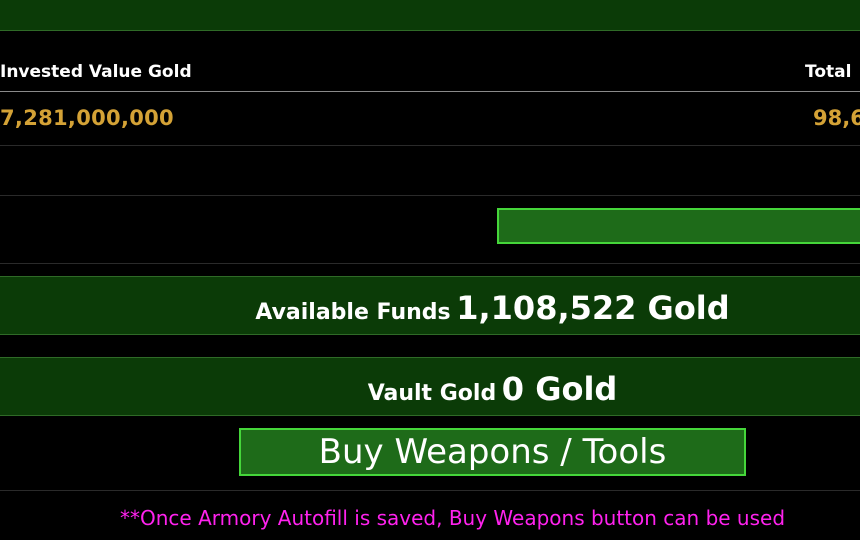  I want to click on stats-value-row: 7,281,000,000 98,6, so click(430, 119).